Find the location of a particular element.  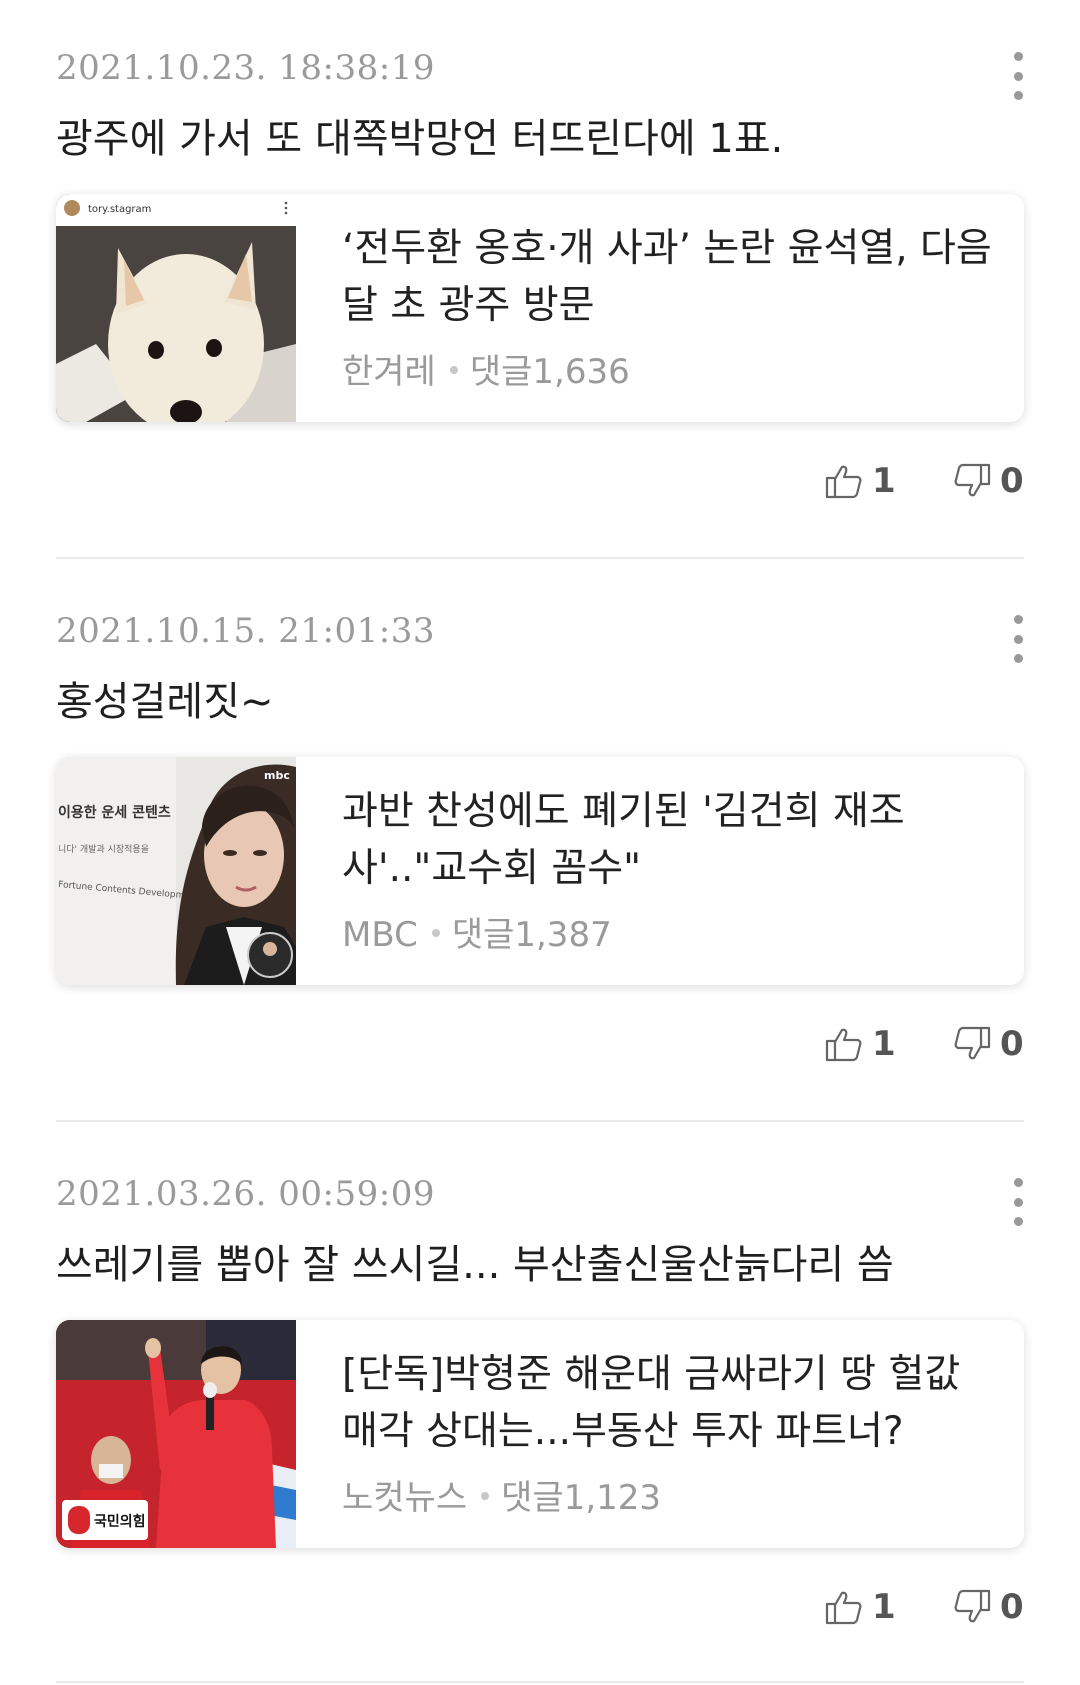

comment-text: 쓰레기를 뽑아 잘 쓰시길... 부산출신울산늙다리 씀 is located at coordinates (475, 1265).